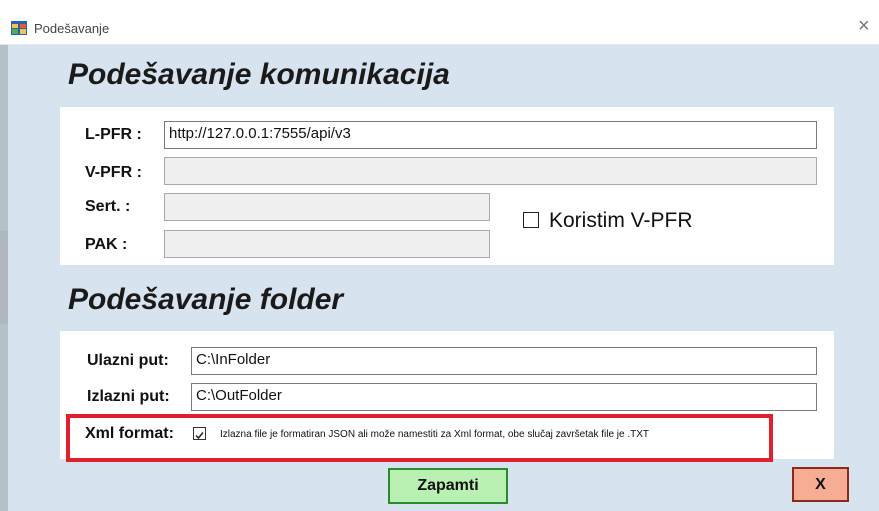 Image resolution: width=879 pixels, height=511 pixels. I want to click on sert-label: Sert. :, so click(108, 206).